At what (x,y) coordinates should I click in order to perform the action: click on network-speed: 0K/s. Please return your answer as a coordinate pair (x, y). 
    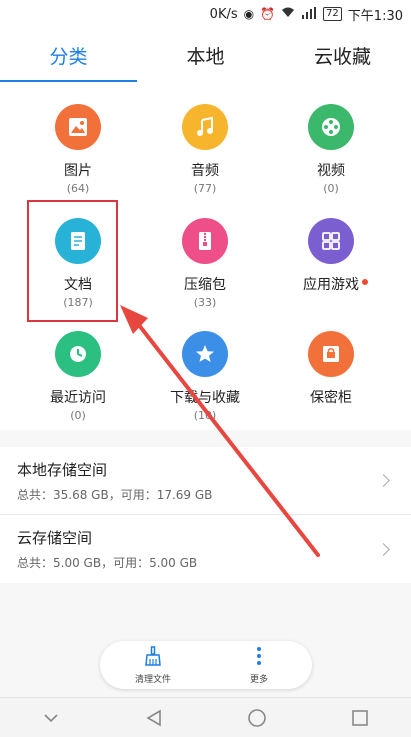
    Looking at the image, I should click on (223, 14).